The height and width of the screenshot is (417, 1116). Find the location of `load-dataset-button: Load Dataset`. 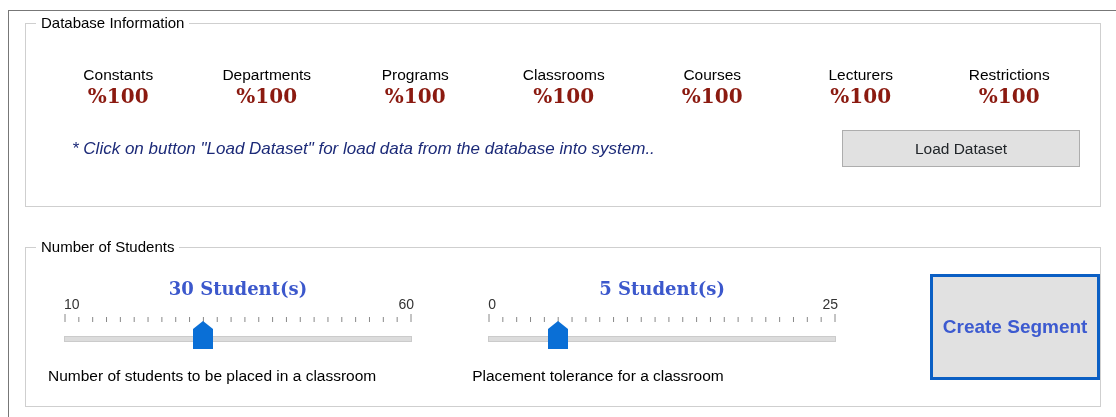

load-dataset-button: Load Dataset is located at coordinates (961, 148).